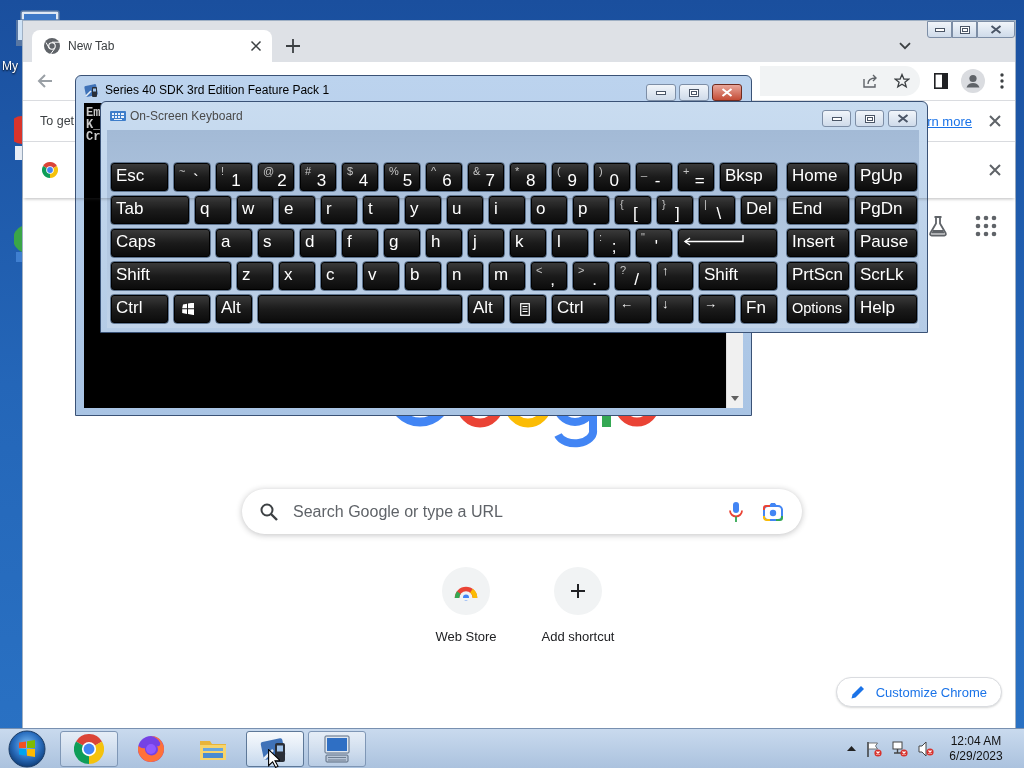 The image size is (1024, 768). Describe the element at coordinates (297, 276) in the screenshot. I see `keyboard-key: x` at that location.